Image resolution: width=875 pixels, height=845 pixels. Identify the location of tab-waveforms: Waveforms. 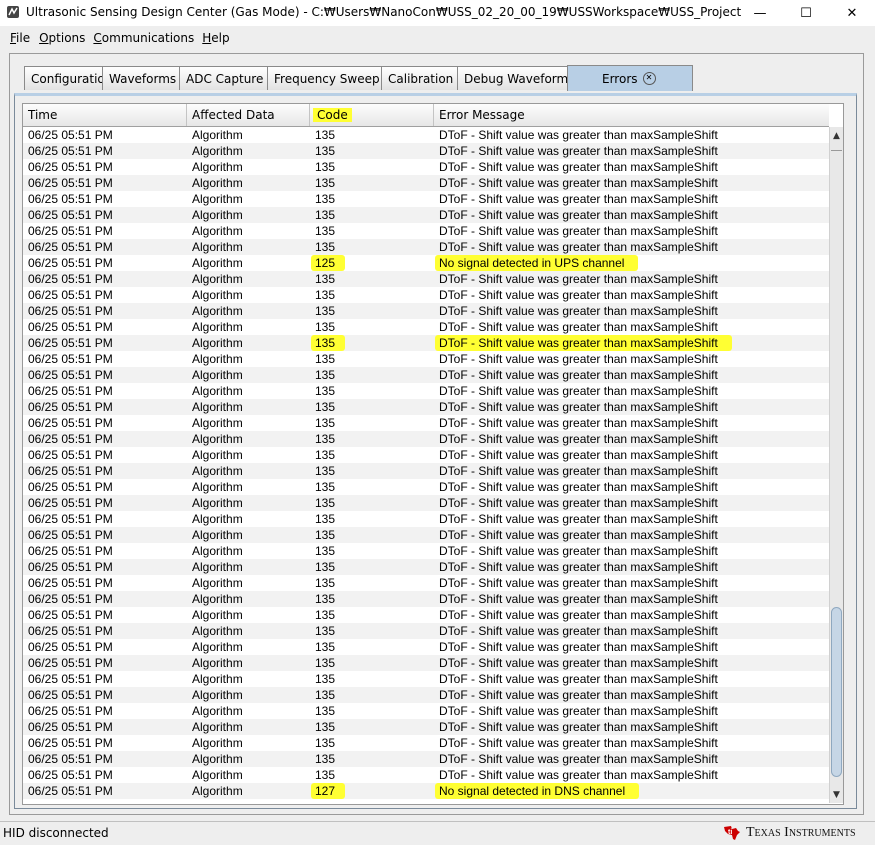
(141, 78).